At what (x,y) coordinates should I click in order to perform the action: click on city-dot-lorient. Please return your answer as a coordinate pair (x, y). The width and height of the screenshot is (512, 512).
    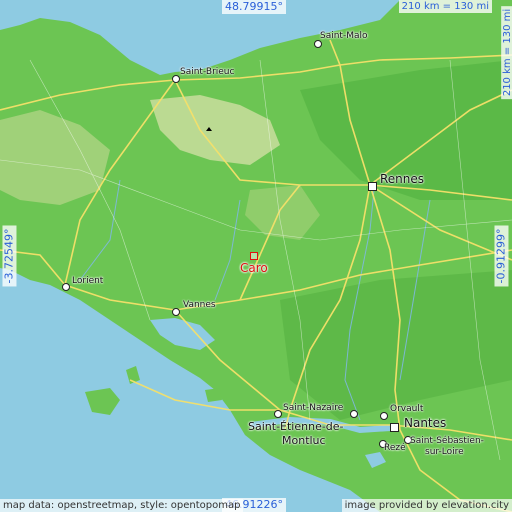
    Looking at the image, I should click on (66, 287).